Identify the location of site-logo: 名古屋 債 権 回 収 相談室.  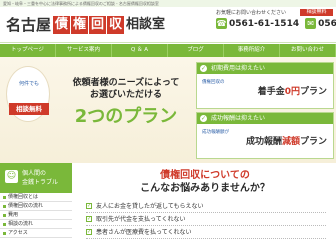
(85, 25).